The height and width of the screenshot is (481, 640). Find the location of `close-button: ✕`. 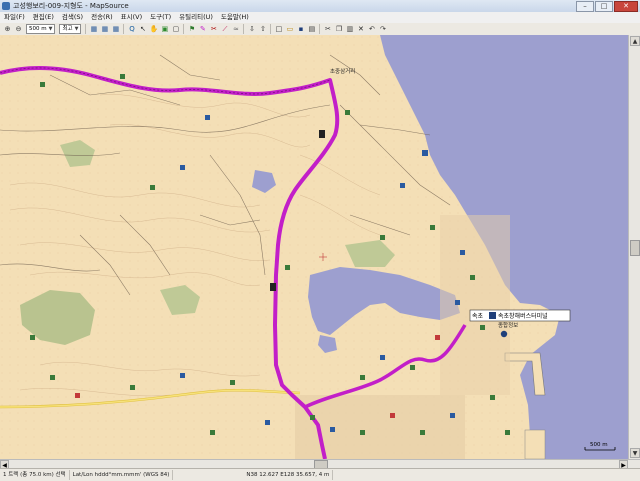

close-button: ✕ is located at coordinates (626, 6).